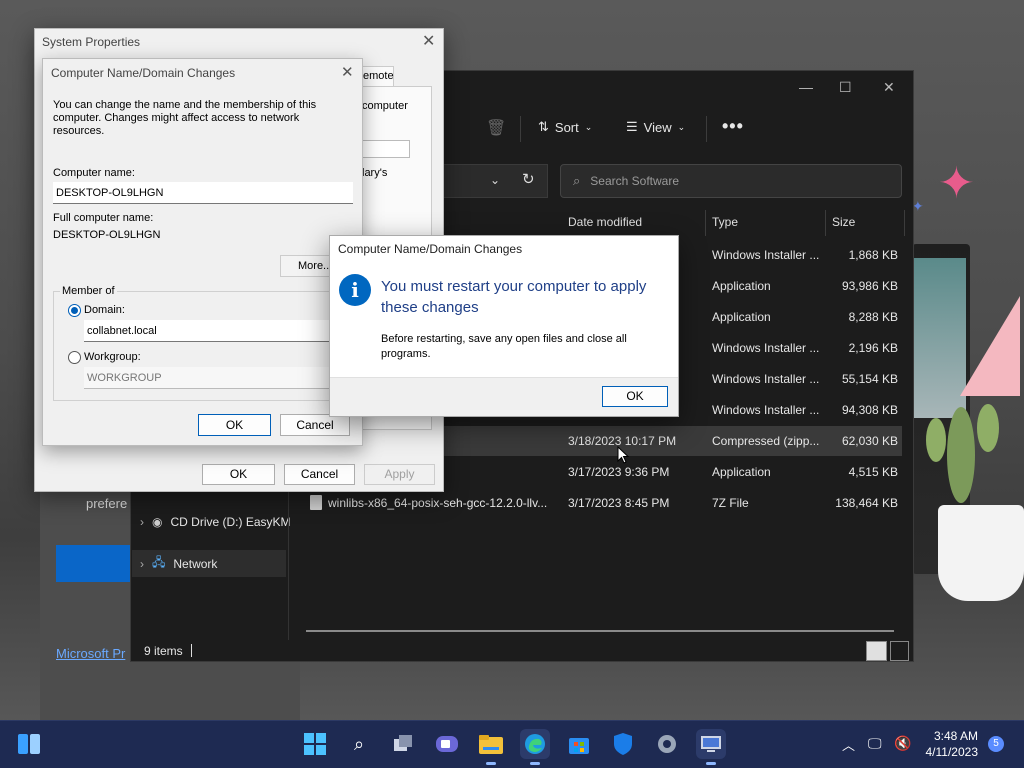 The image size is (1024, 768). What do you see at coordinates (806, 87) in the screenshot?
I see `minimize-icon: —` at bounding box center [806, 87].